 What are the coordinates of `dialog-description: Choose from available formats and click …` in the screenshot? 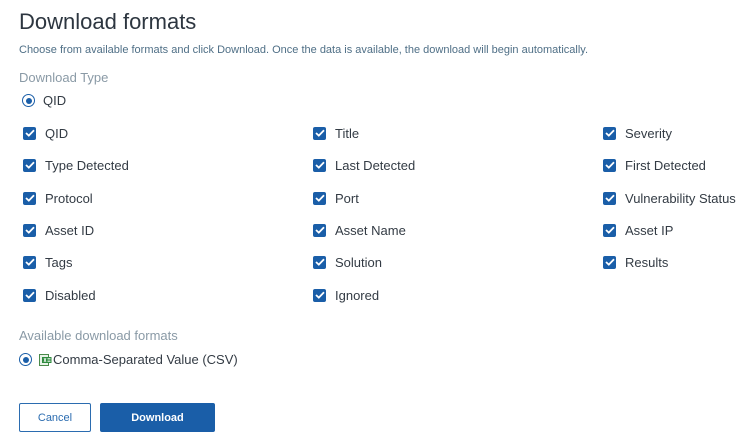 It's located at (304, 50).